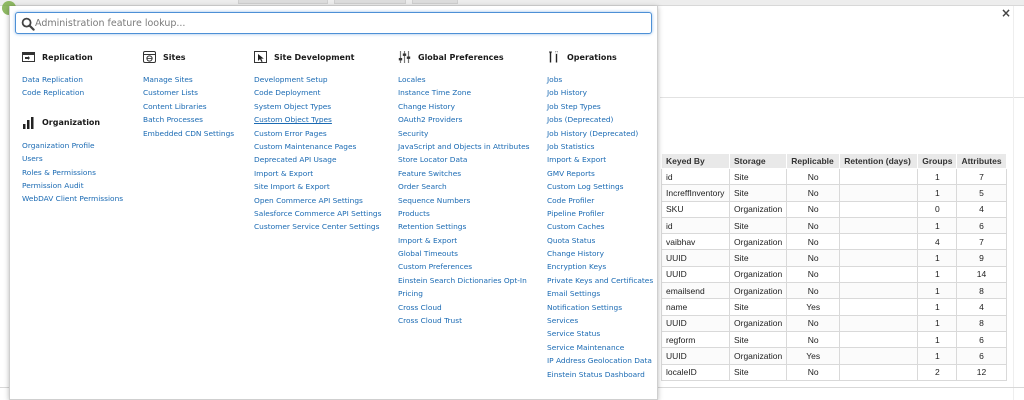 The height and width of the screenshot is (400, 1024). Describe the element at coordinates (317, 133) in the screenshot. I see `menu-link-custom-error-pages: Custom Error Pages` at that location.